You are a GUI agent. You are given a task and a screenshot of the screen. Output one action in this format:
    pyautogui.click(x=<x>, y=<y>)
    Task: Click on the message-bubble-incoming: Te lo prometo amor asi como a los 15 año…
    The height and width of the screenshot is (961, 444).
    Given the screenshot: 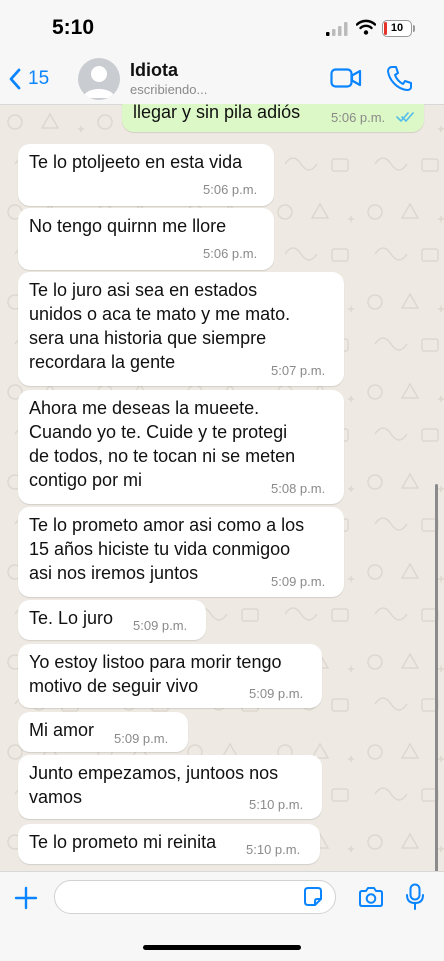 What is the action you would take?
    pyautogui.click(x=181, y=552)
    